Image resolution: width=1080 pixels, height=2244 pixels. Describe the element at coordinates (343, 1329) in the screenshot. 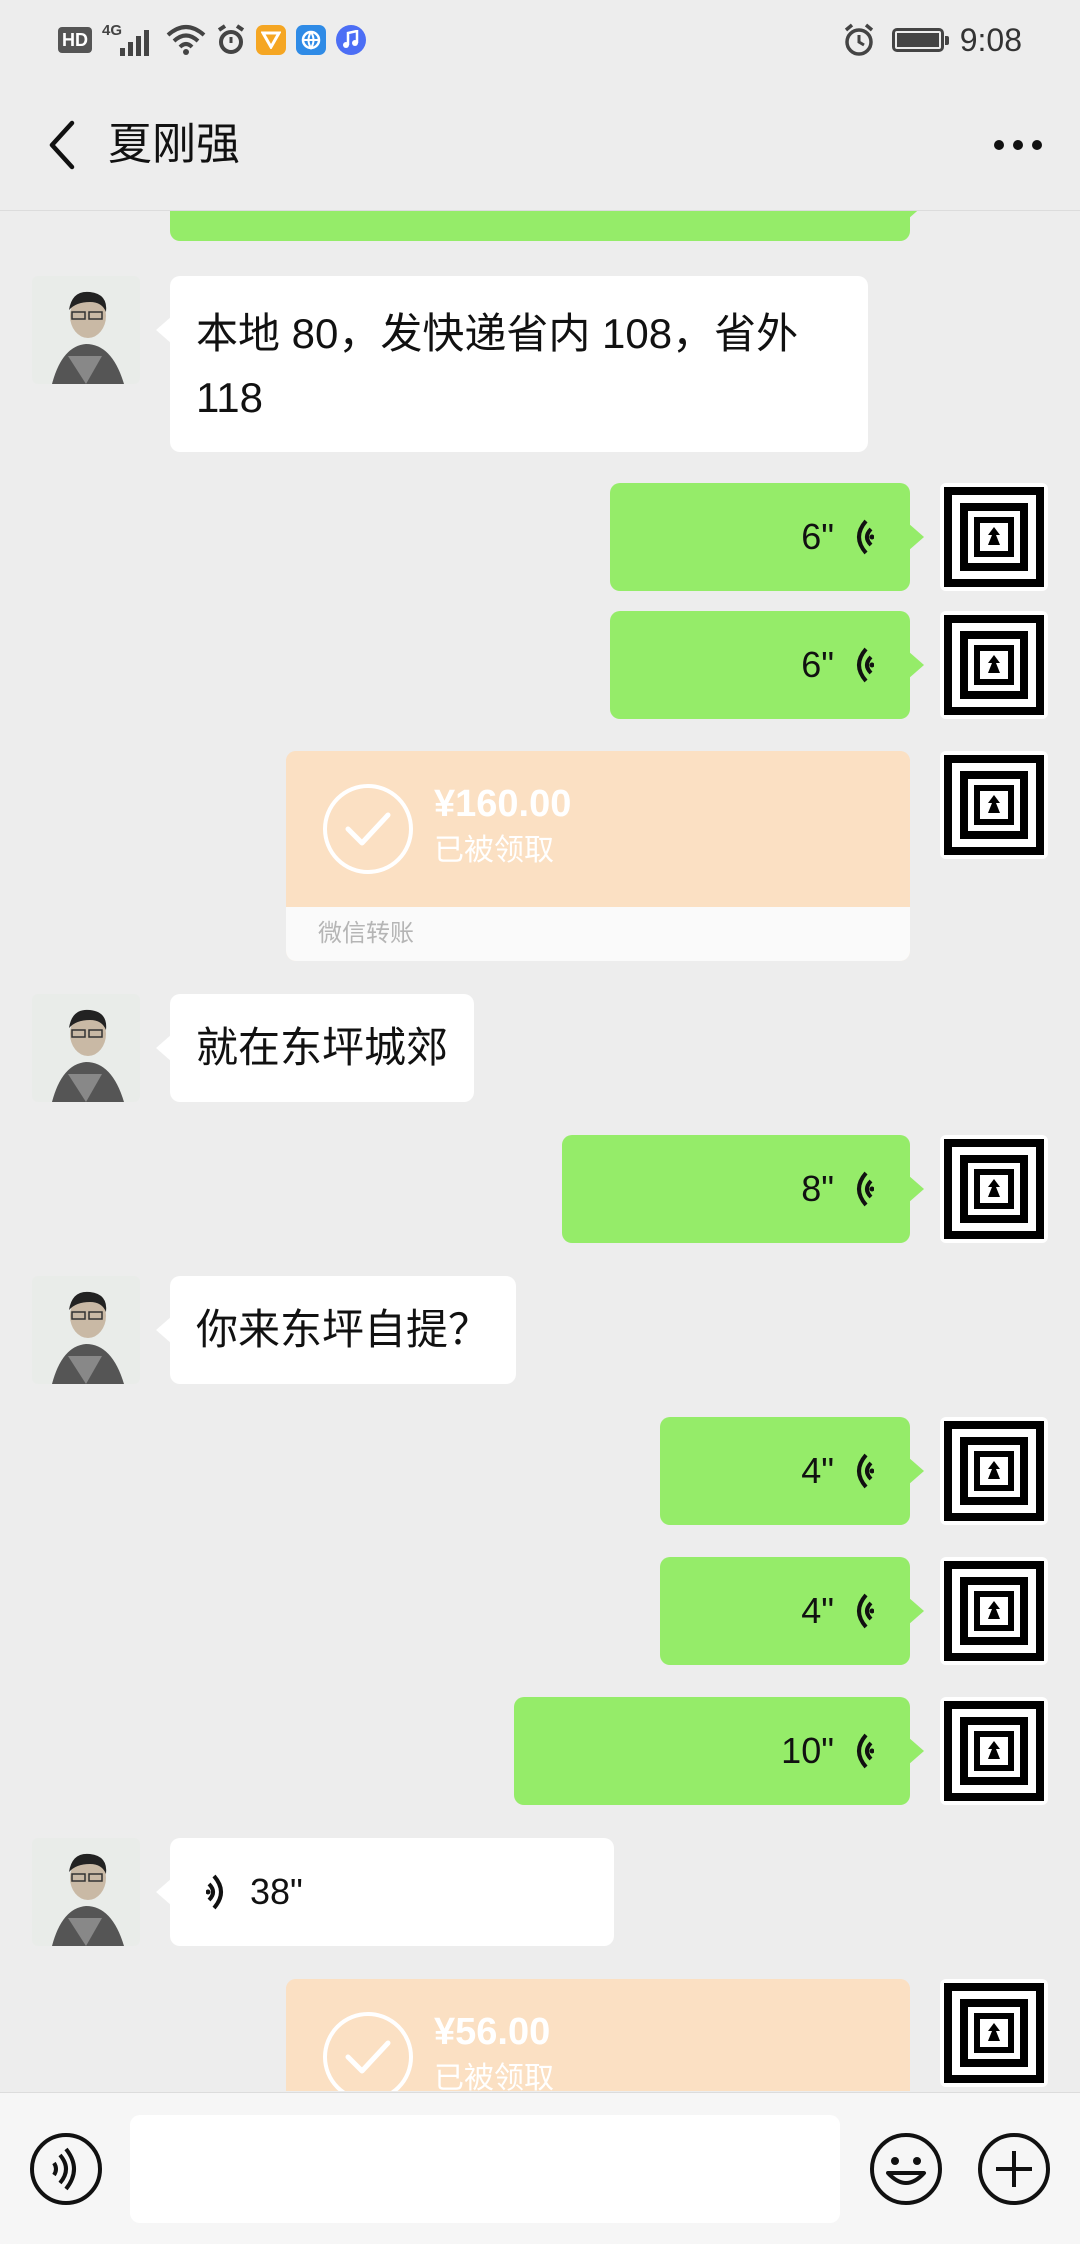

I see `message-text: 你来东坪自提？` at that location.